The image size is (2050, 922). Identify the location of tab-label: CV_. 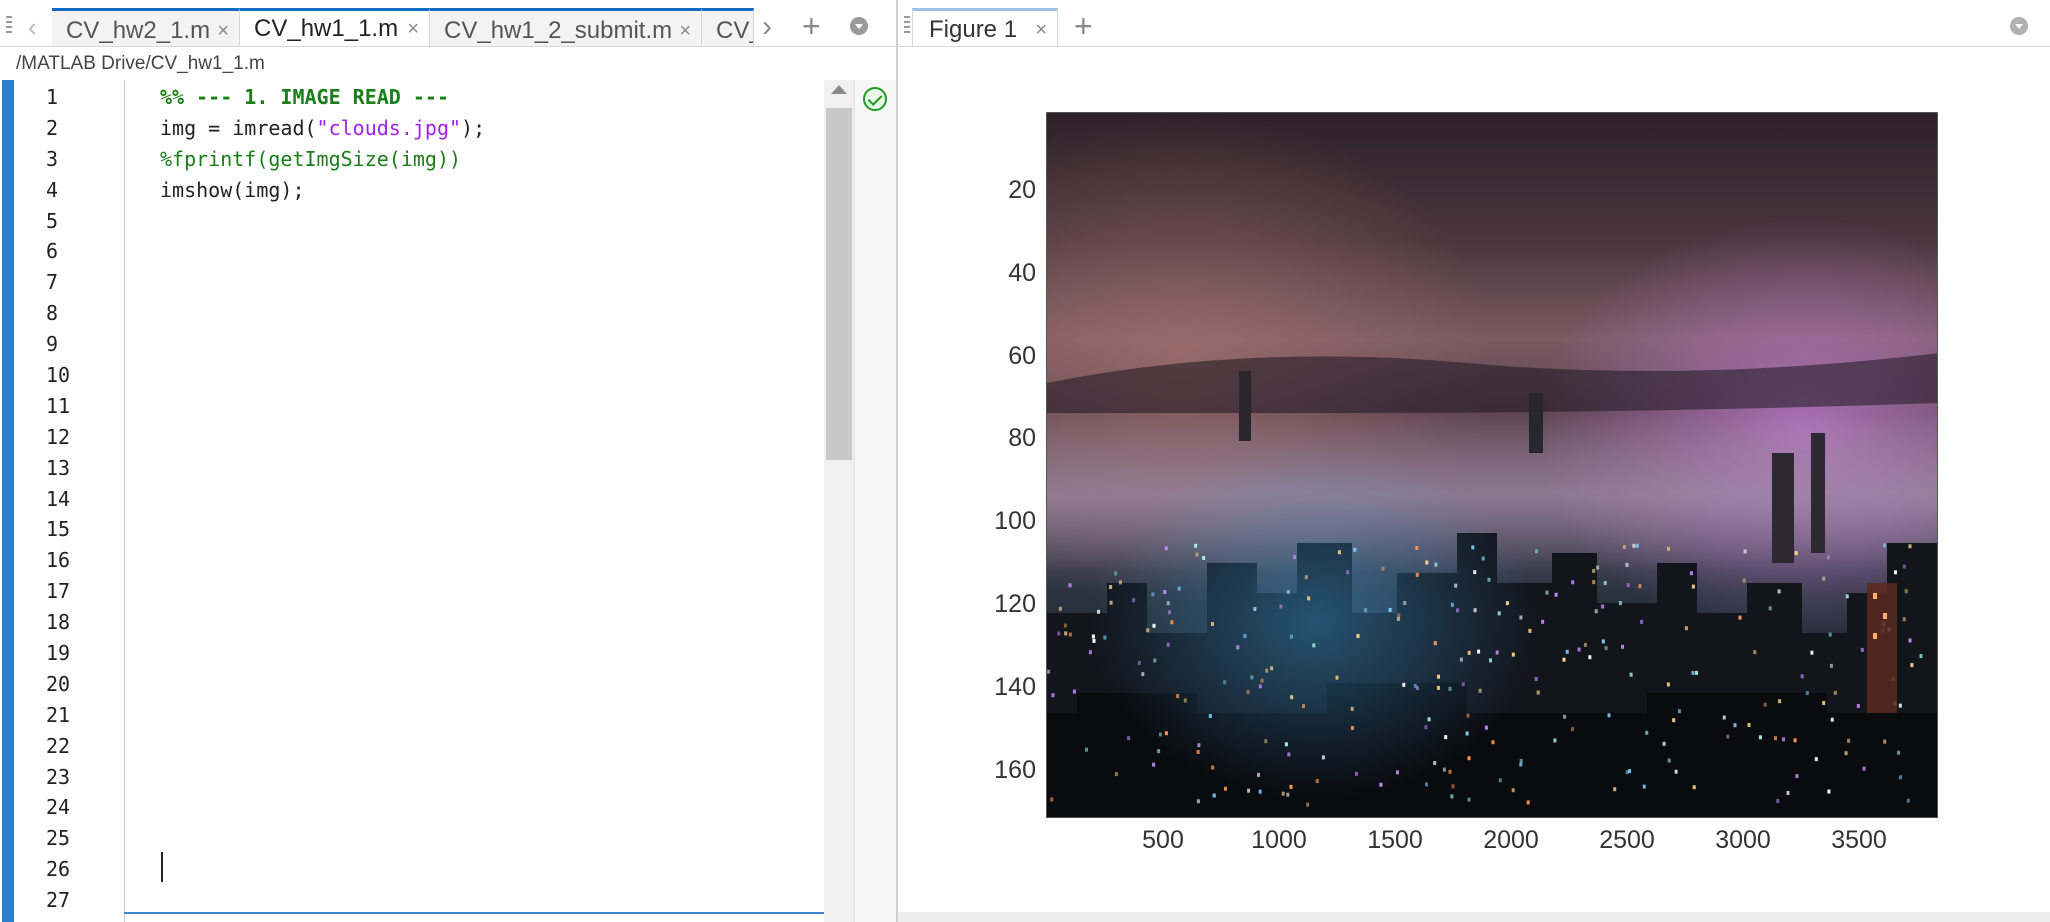
(734, 30).